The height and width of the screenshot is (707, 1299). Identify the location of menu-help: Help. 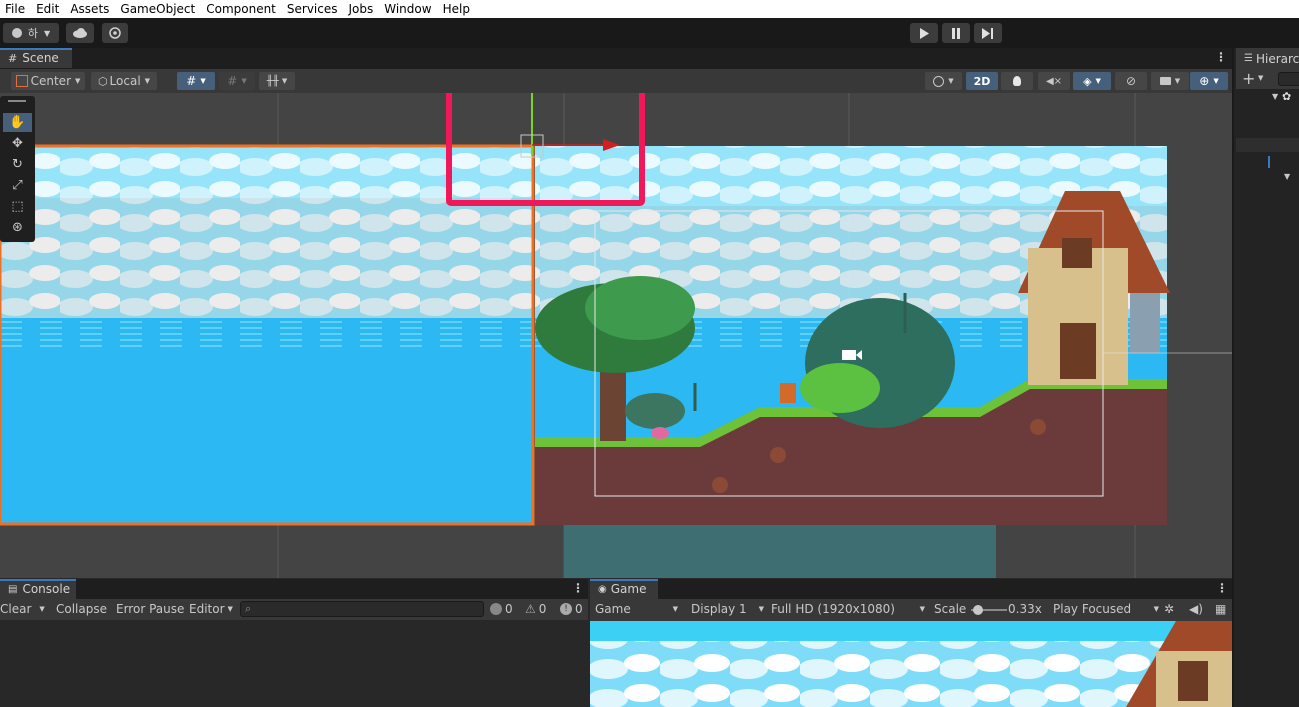
(457, 9).